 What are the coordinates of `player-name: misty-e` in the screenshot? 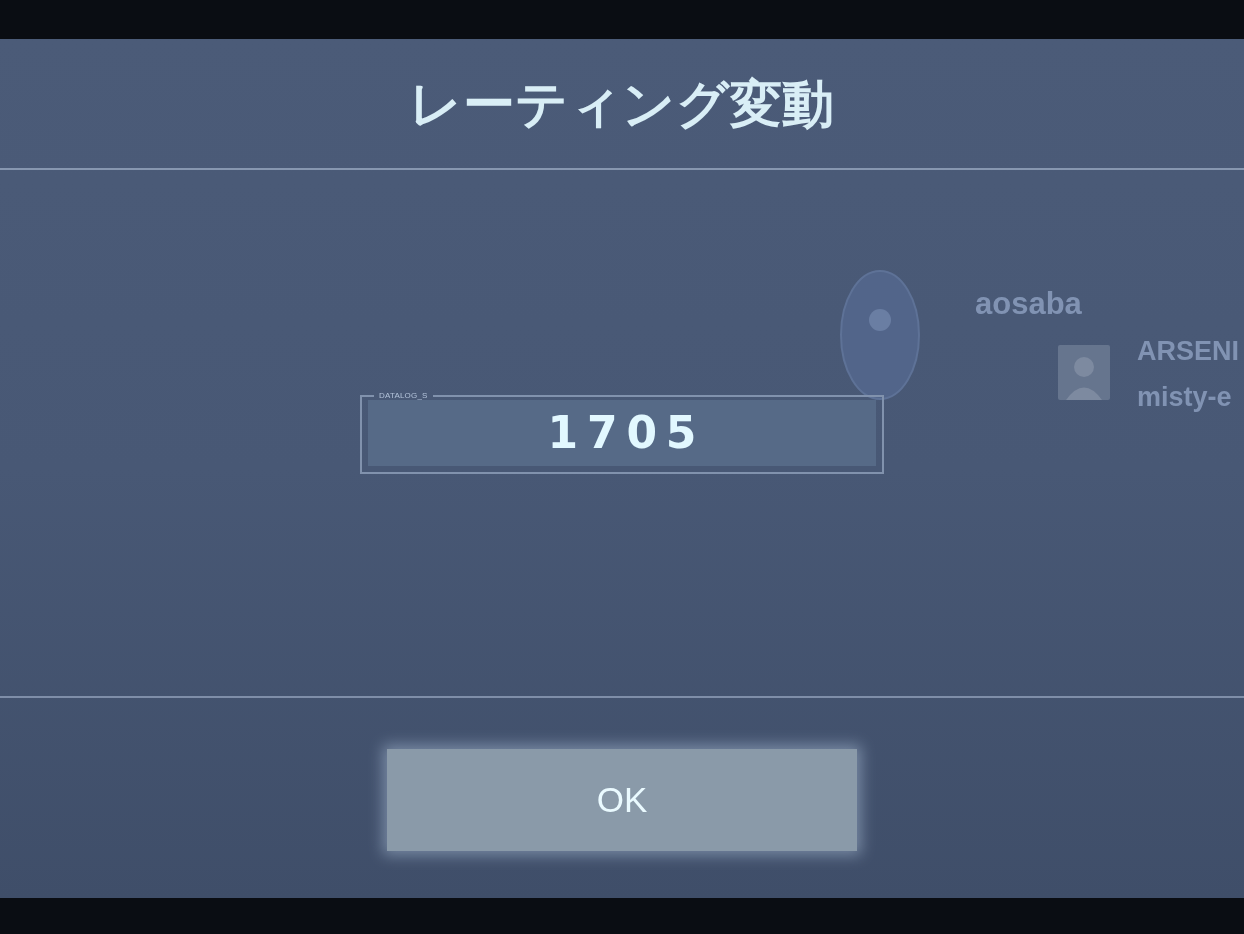 It's located at (1184, 397).